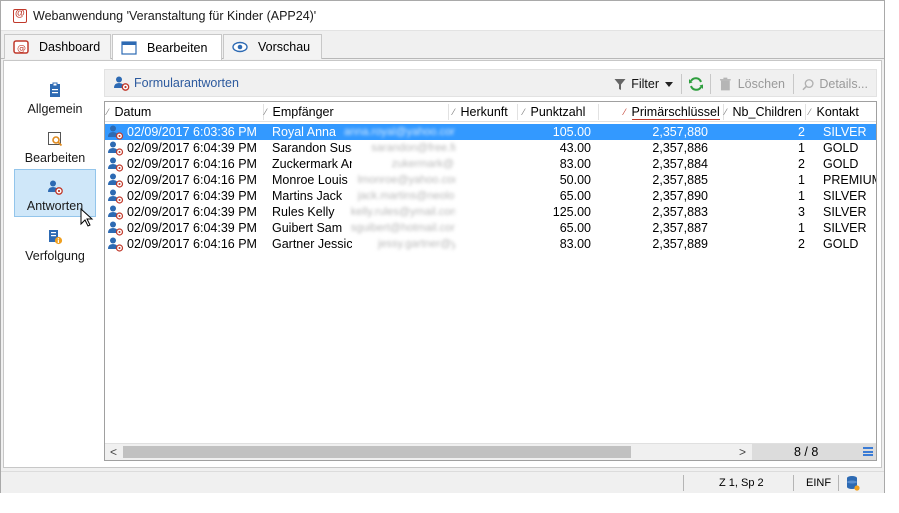  Describe the element at coordinates (680, 196) in the screenshot. I see `cell-primary-key: 2,357,890` at that location.